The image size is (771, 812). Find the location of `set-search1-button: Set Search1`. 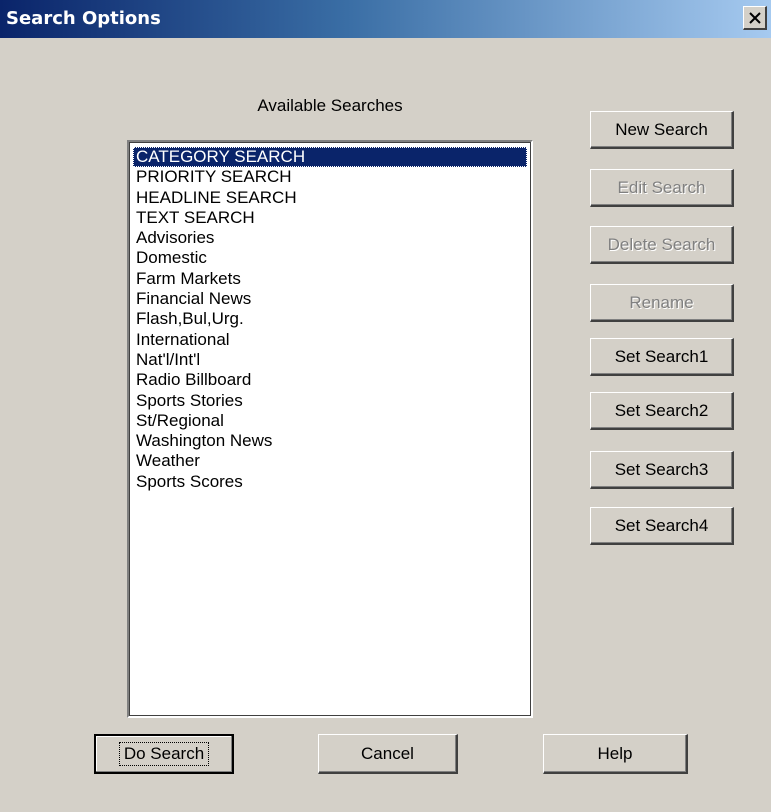

set-search1-button: Set Search1 is located at coordinates (662, 357).